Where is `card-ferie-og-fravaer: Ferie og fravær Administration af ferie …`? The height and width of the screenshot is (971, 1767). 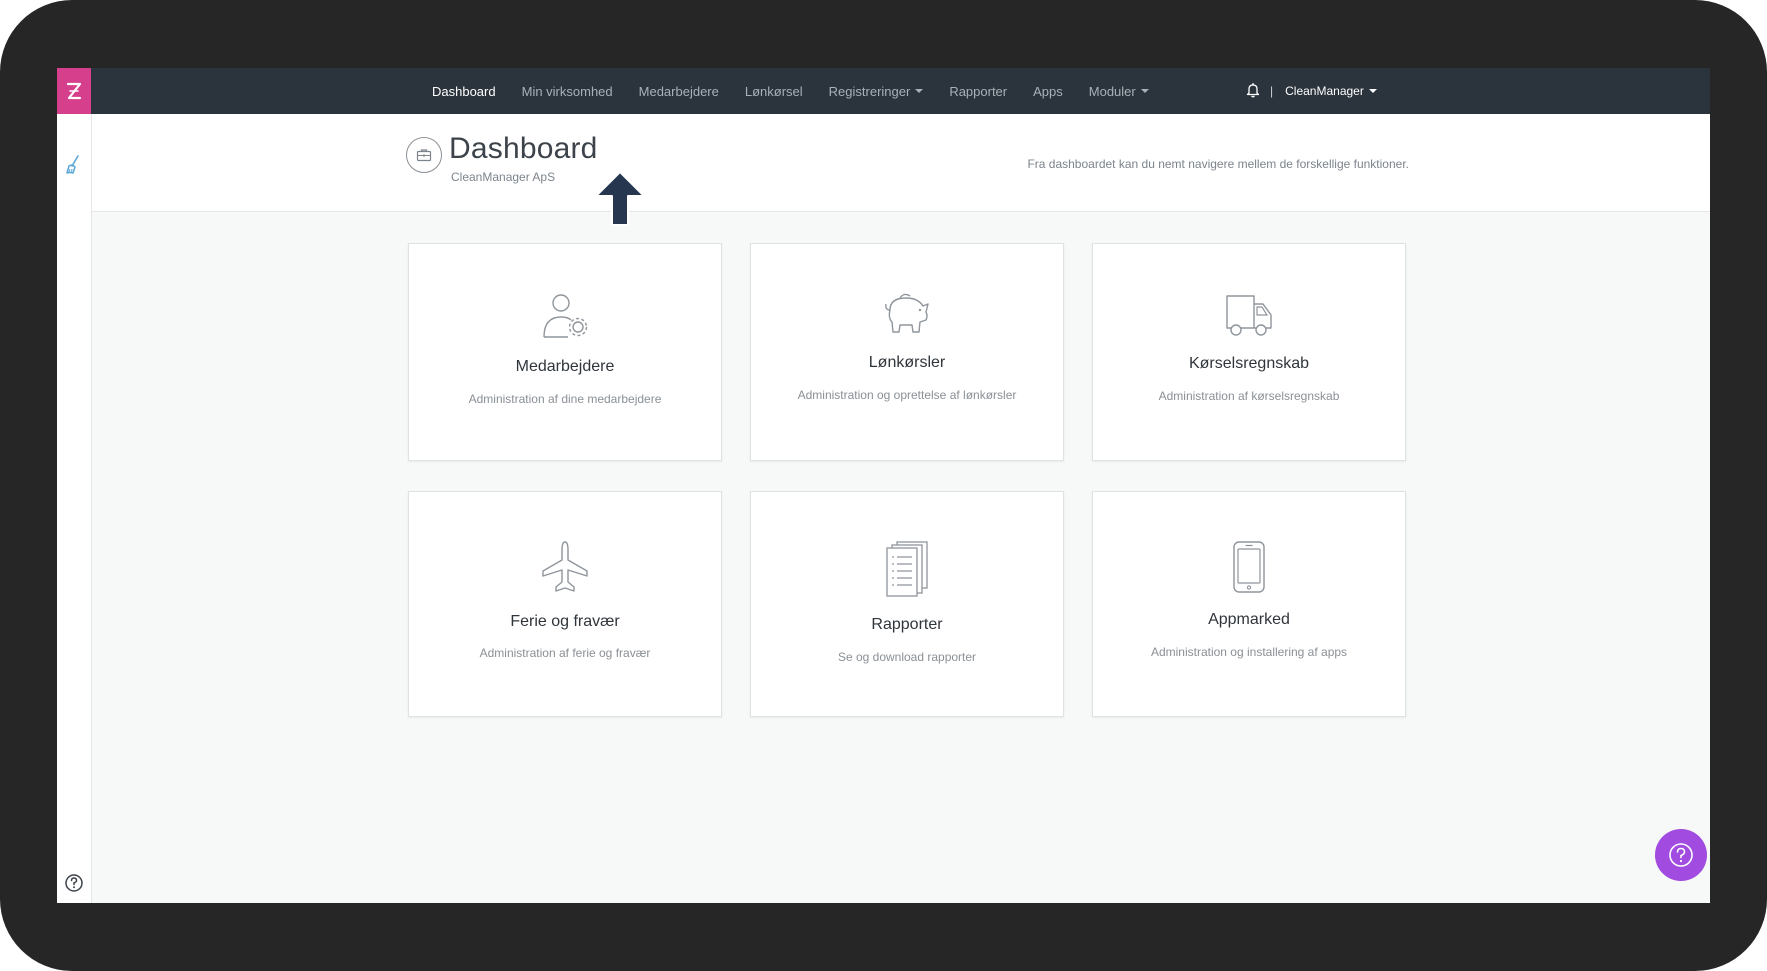
card-ferie-og-fravaer: Ferie og fravær Administration af ferie … is located at coordinates (565, 604).